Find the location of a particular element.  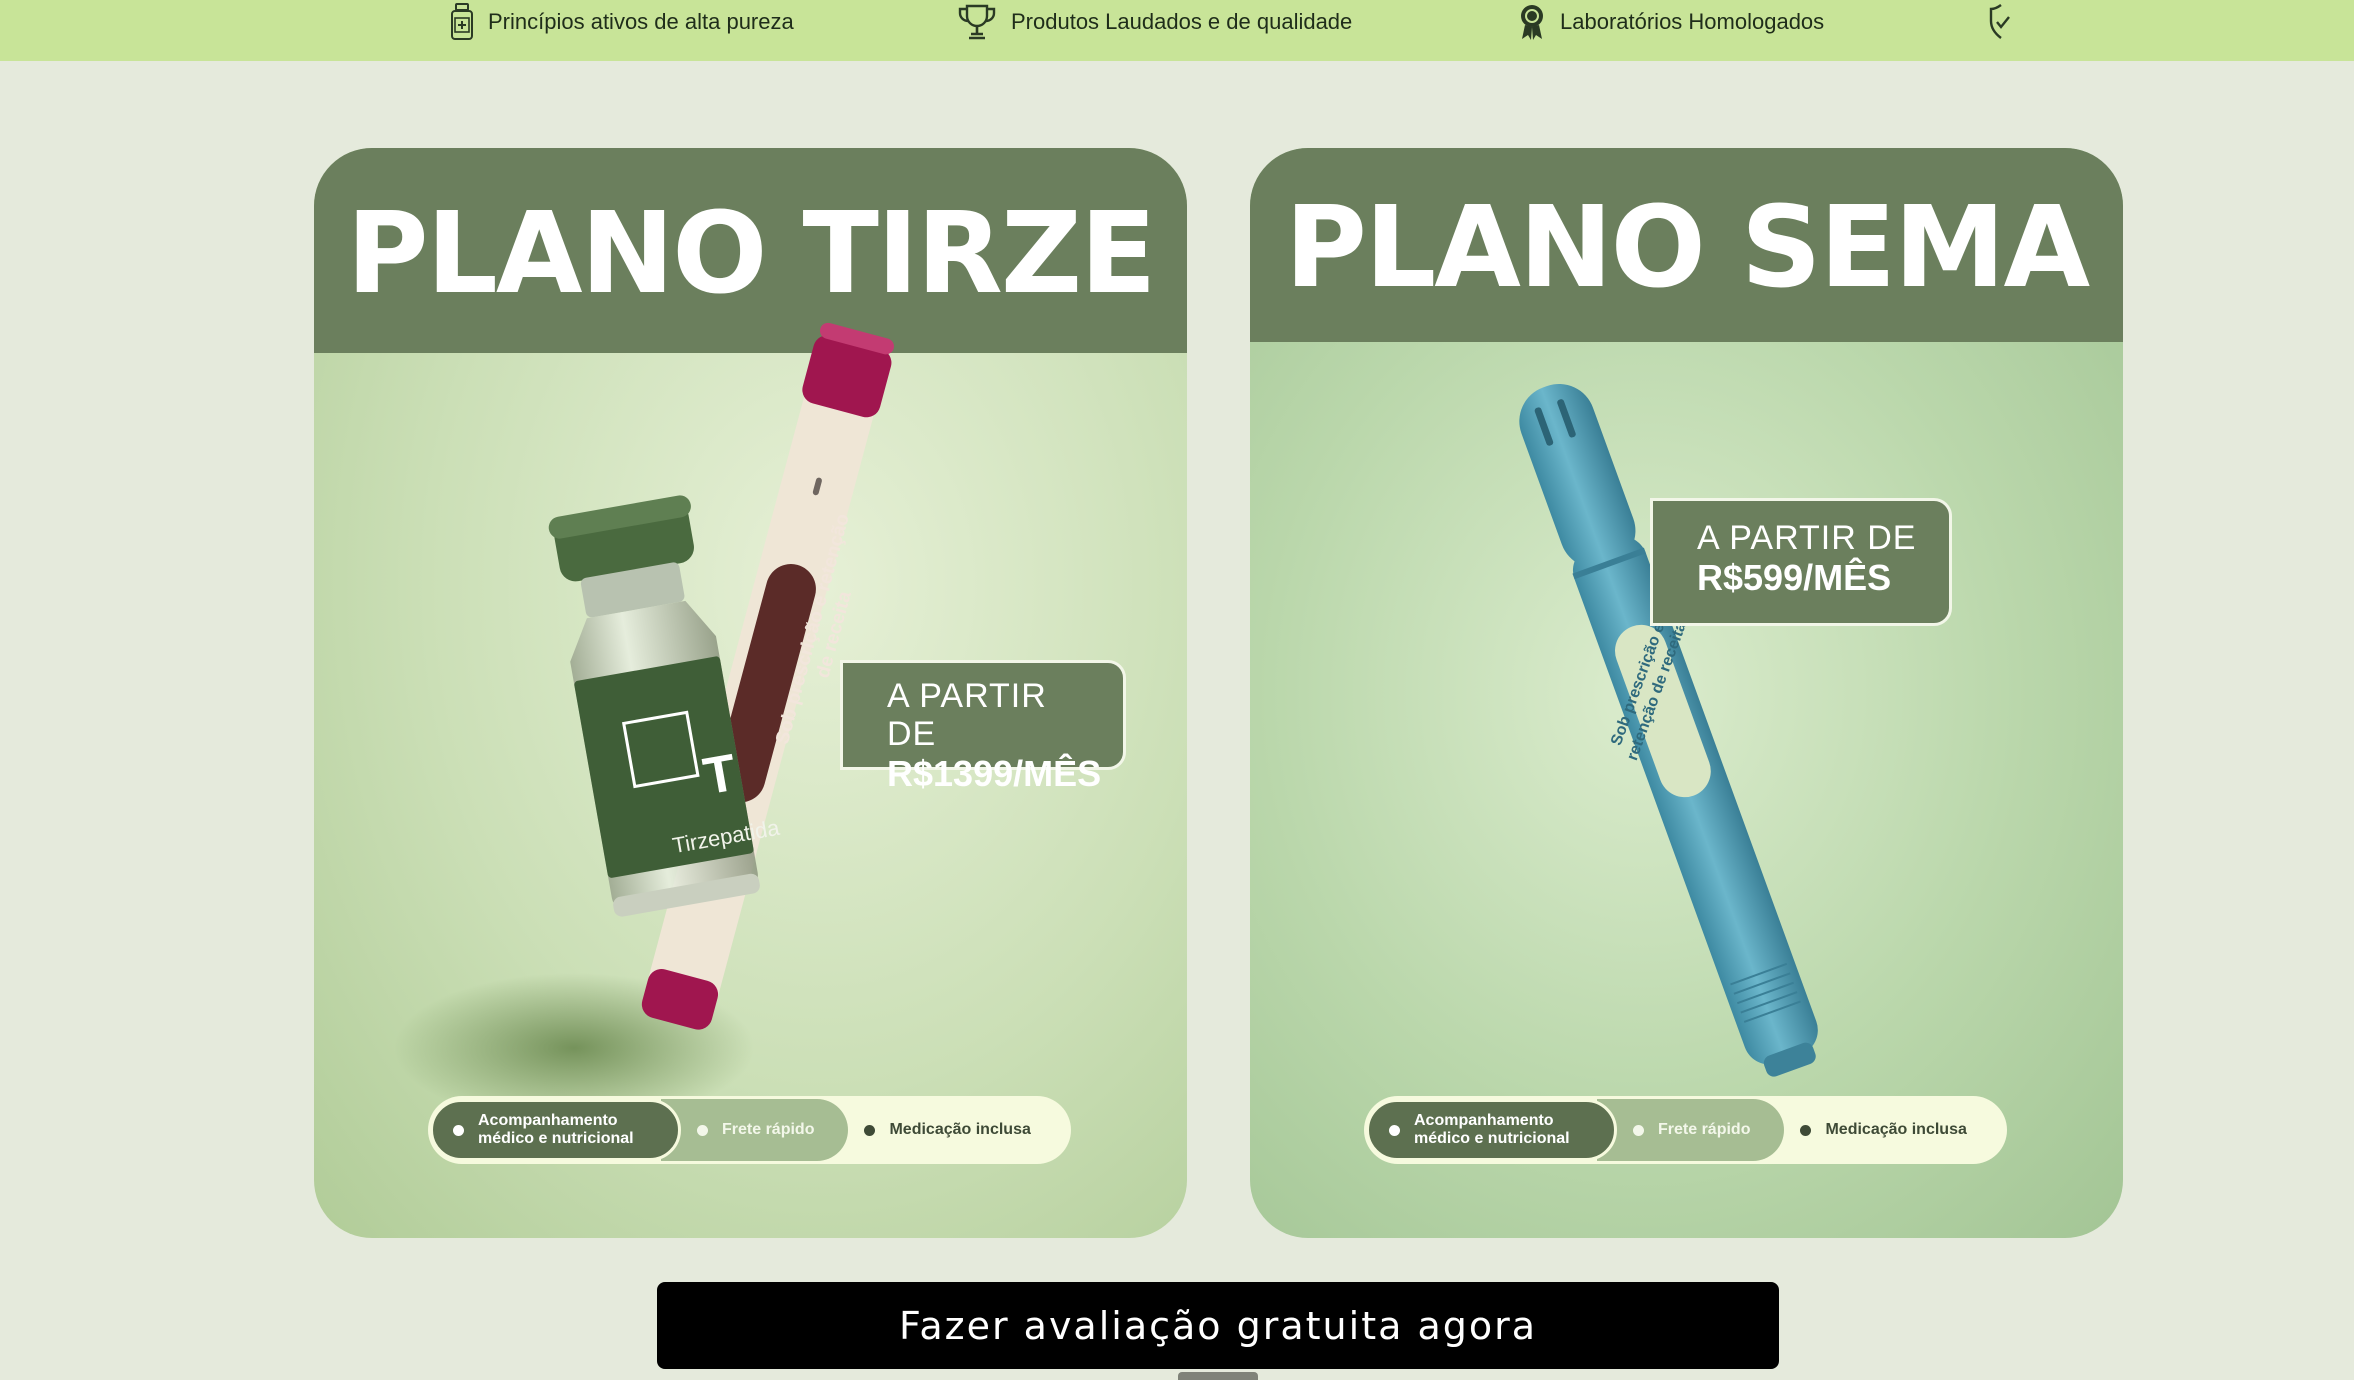

trophy-icon is located at coordinates (977, 22).